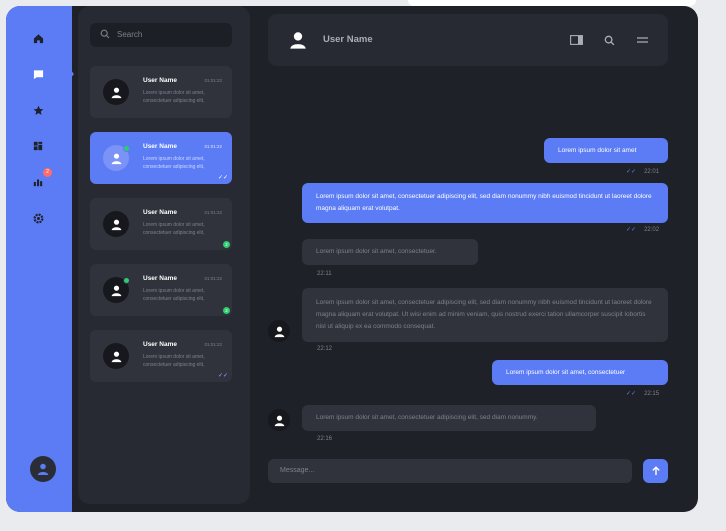 The image size is (726, 531). What do you see at coordinates (161, 35) in the screenshot?
I see `search-input: Search` at bounding box center [161, 35].